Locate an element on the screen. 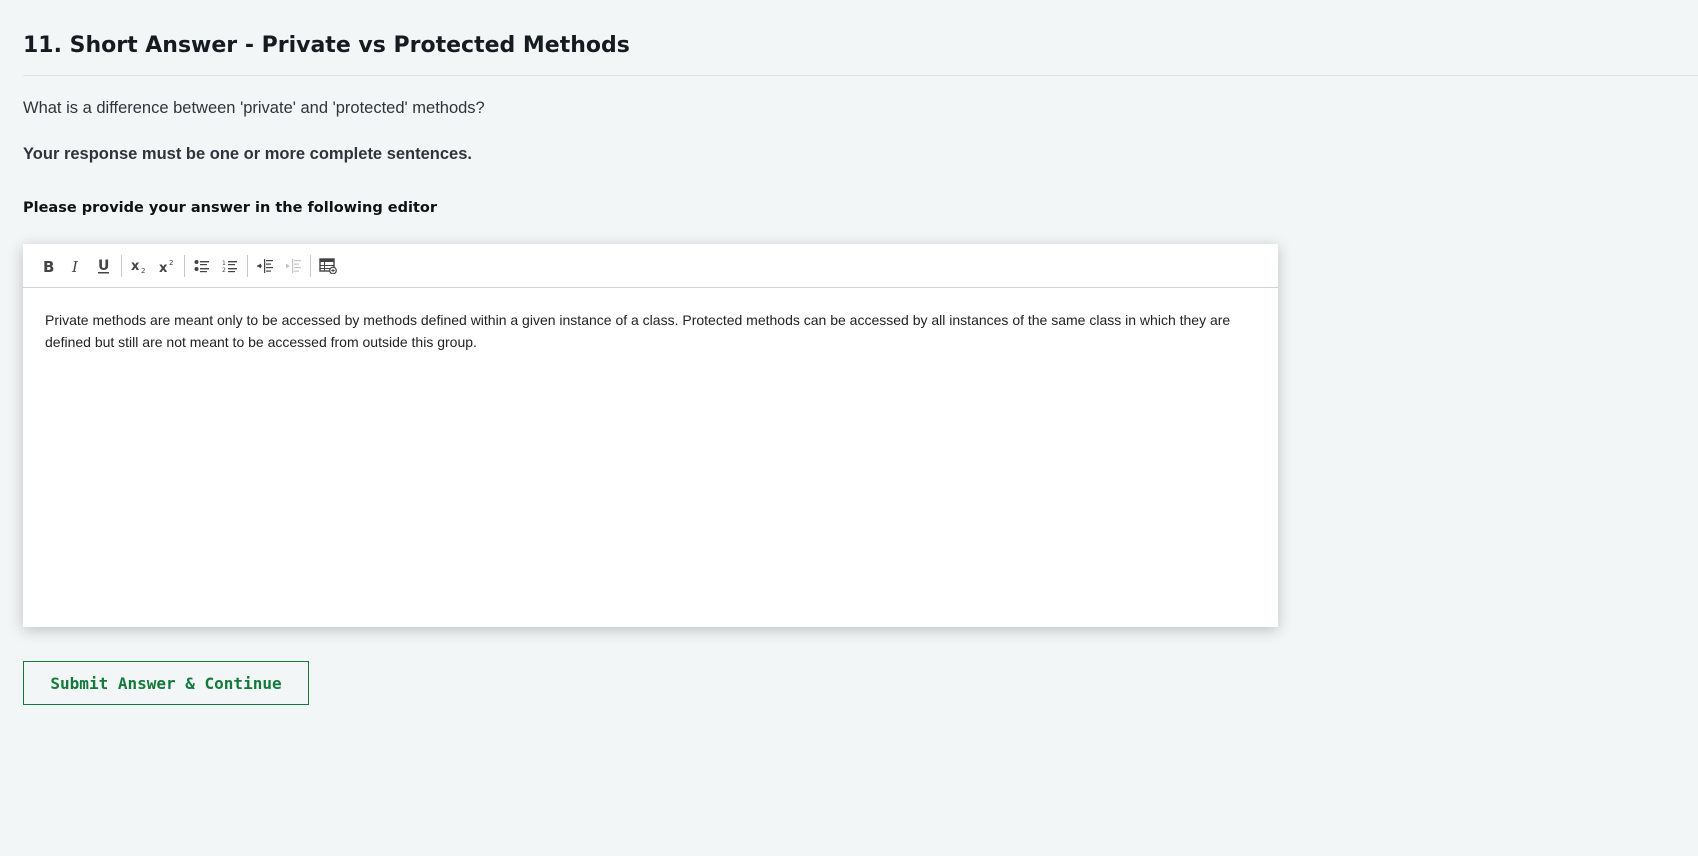 This screenshot has width=1698, height=856. svg-text: U is located at coordinates (103, 266).